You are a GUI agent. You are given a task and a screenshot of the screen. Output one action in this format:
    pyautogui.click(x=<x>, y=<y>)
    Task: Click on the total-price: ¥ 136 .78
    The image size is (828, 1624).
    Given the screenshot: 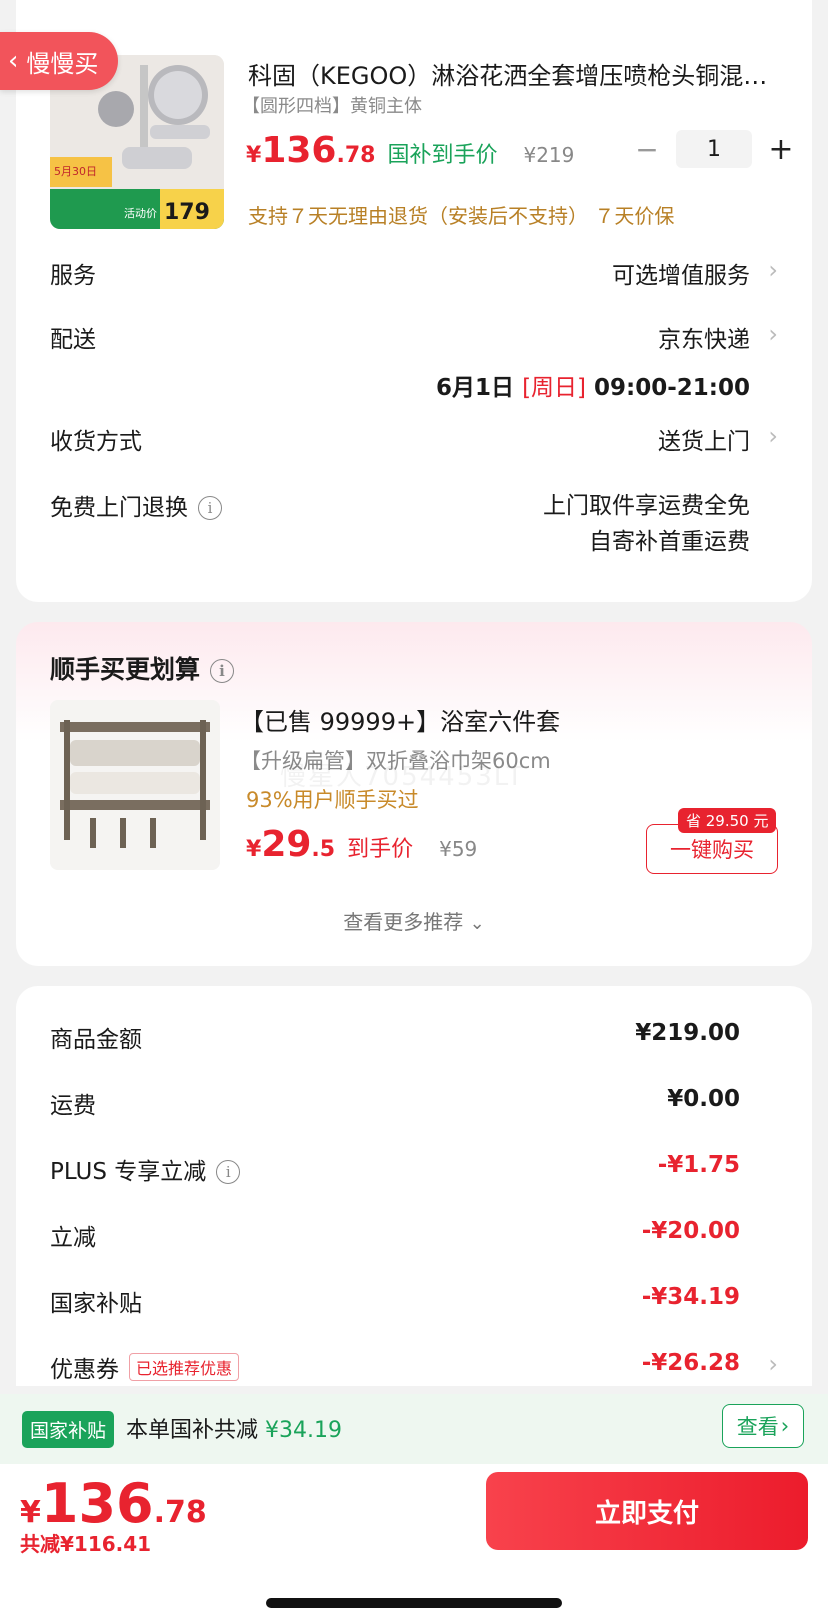 What is the action you would take?
    pyautogui.click(x=113, y=1503)
    